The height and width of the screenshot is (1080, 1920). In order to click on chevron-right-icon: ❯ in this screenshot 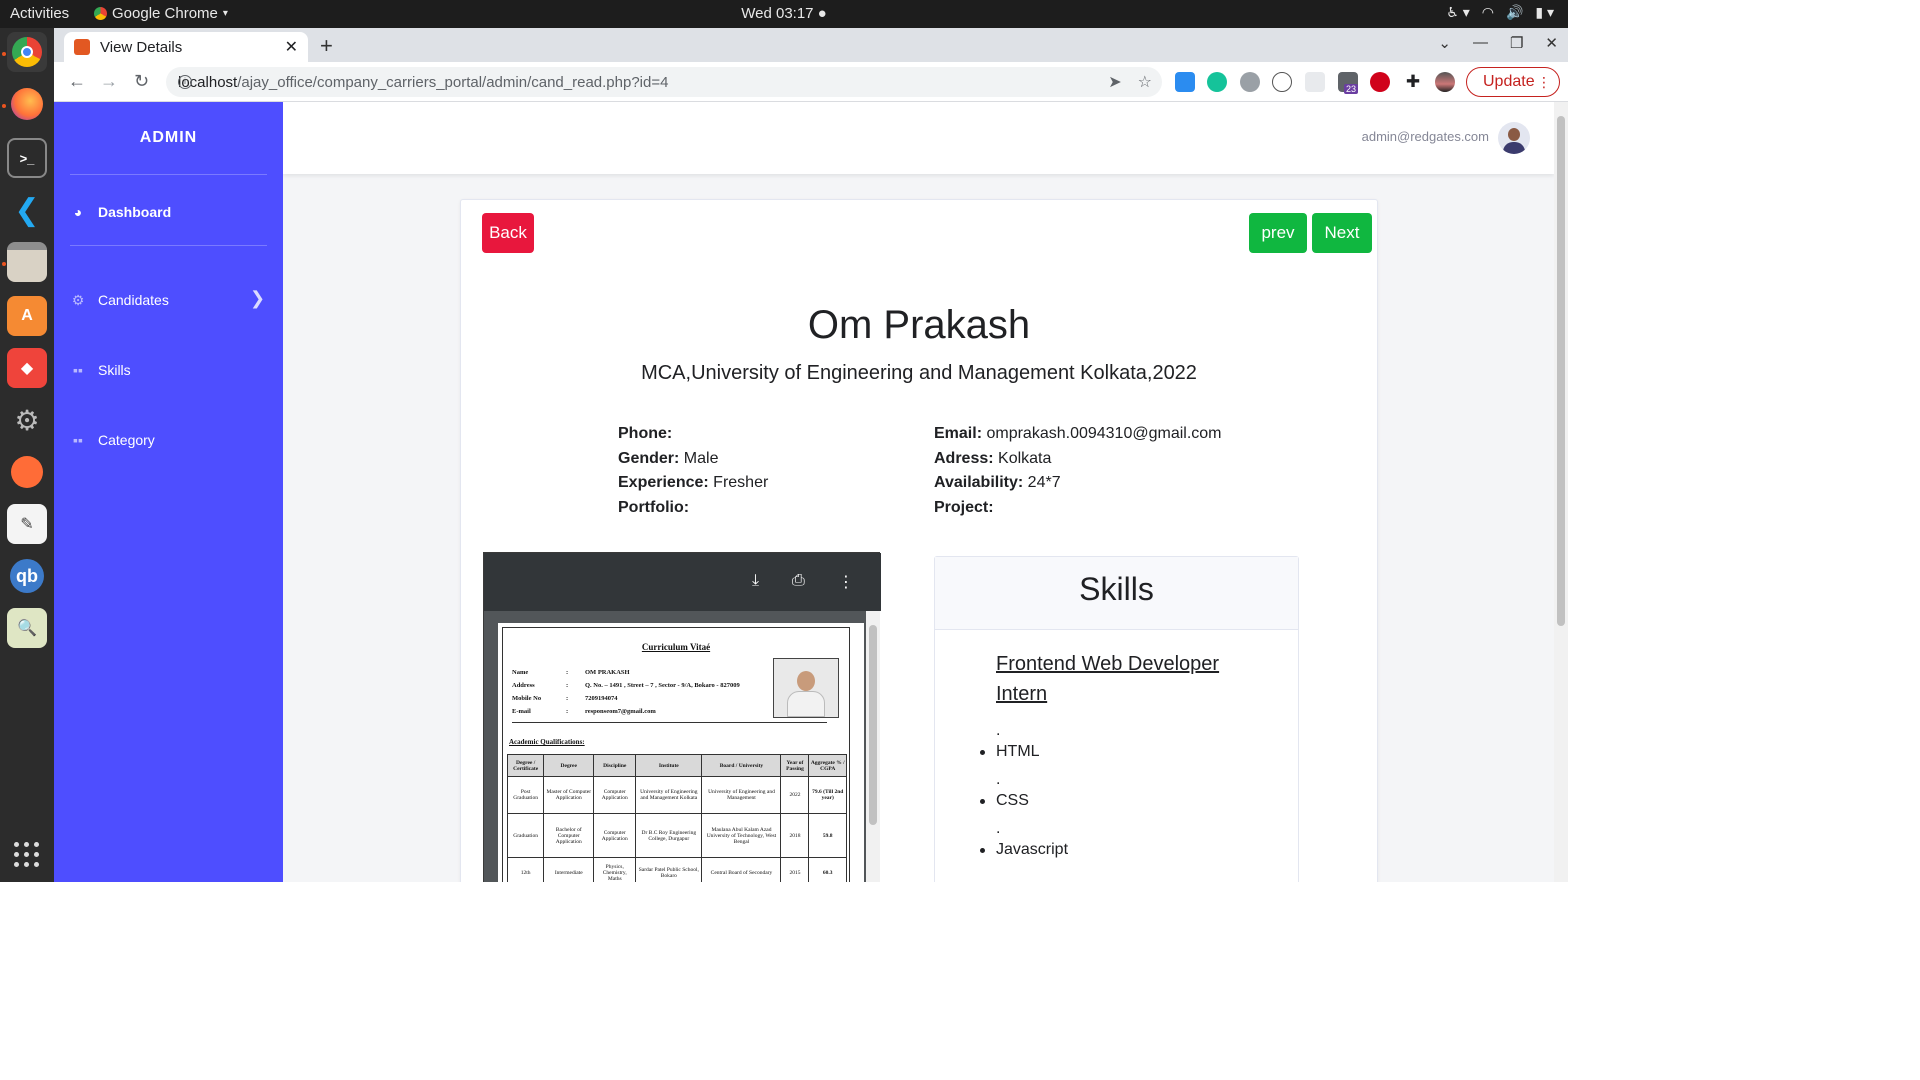, I will do `click(257, 298)`.